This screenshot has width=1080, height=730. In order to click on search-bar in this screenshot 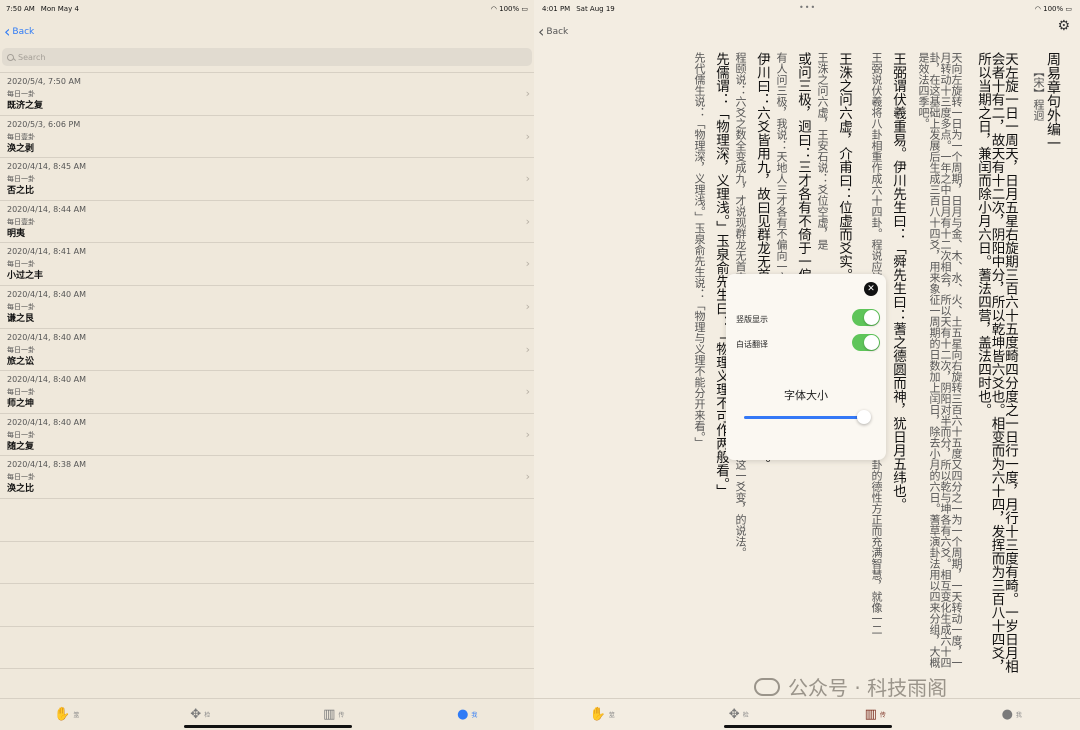, I will do `click(267, 57)`.